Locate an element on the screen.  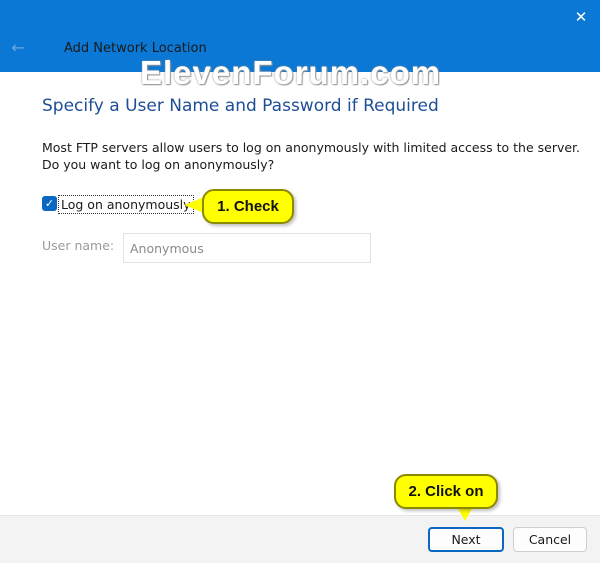
next-button: Next is located at coordinates (466, 539).